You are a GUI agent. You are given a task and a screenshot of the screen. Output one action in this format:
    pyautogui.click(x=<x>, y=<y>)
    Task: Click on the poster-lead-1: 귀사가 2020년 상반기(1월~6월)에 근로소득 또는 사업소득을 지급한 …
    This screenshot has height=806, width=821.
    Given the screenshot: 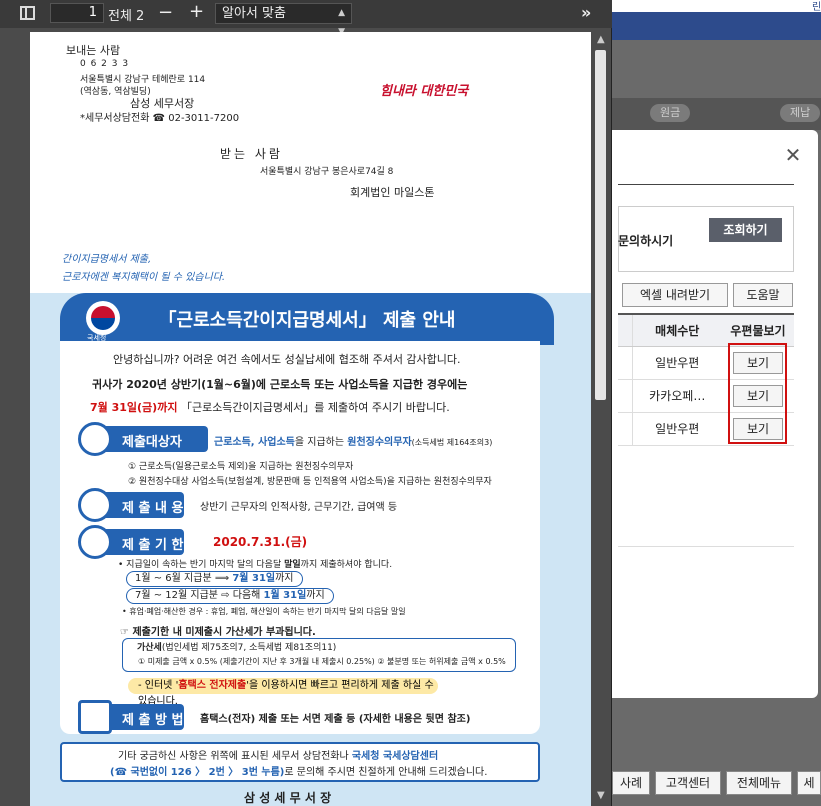 What is the action you would take?
    pyautogui.click(x=280, y=384)
    